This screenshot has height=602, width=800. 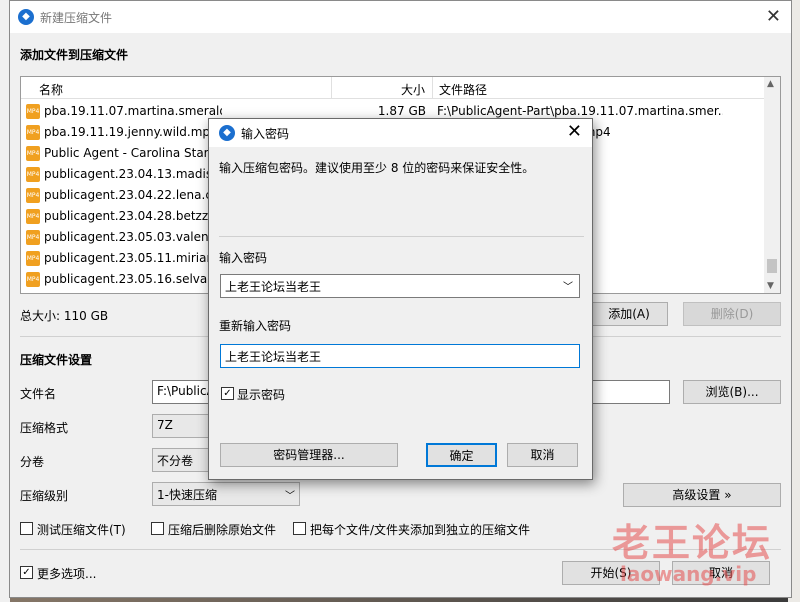 What do you see at coordinates (32, 462) in the screenshot?
I see `split-label: 分卷` at bounding box center [32, 462].